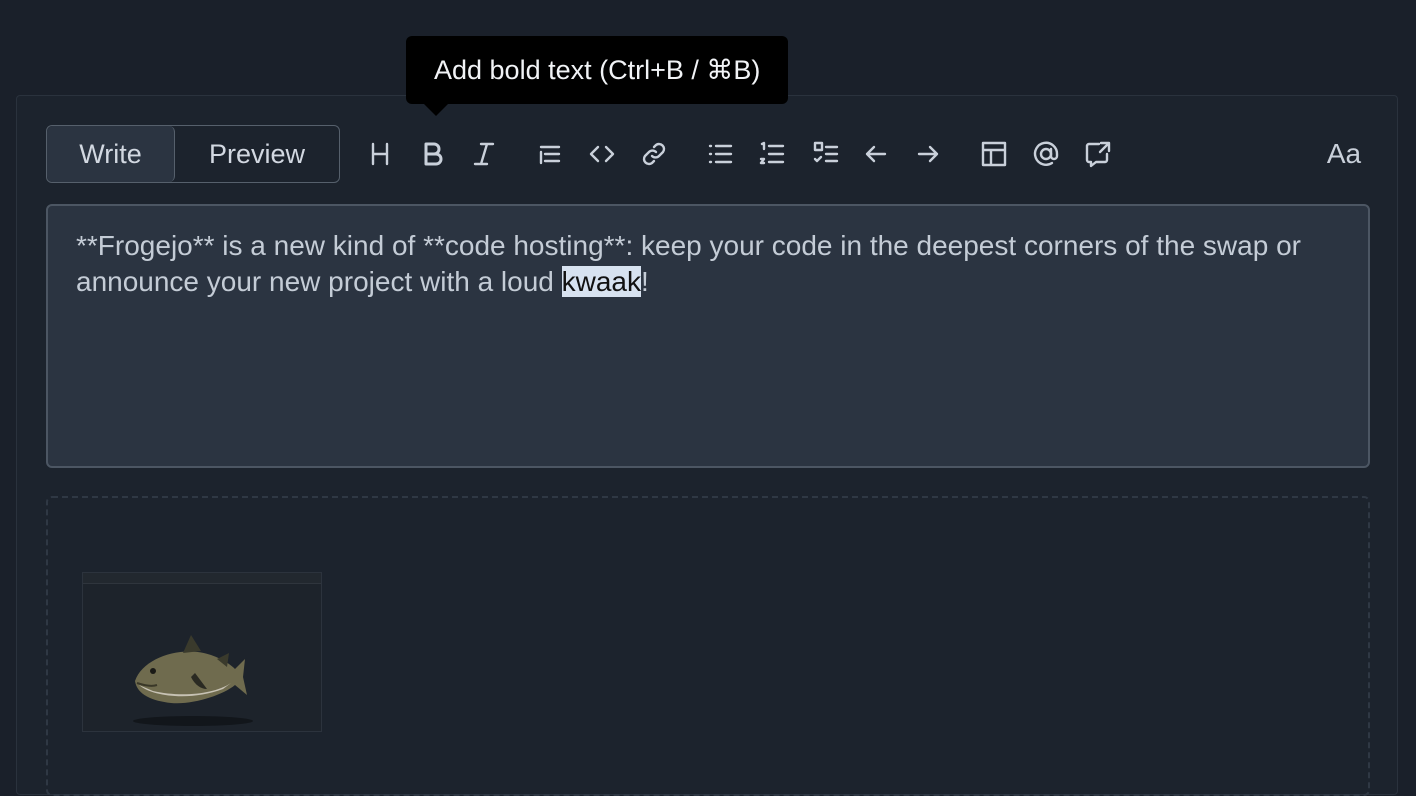  I want to click on editor-tabs: Write Preview, so click(193, 154).